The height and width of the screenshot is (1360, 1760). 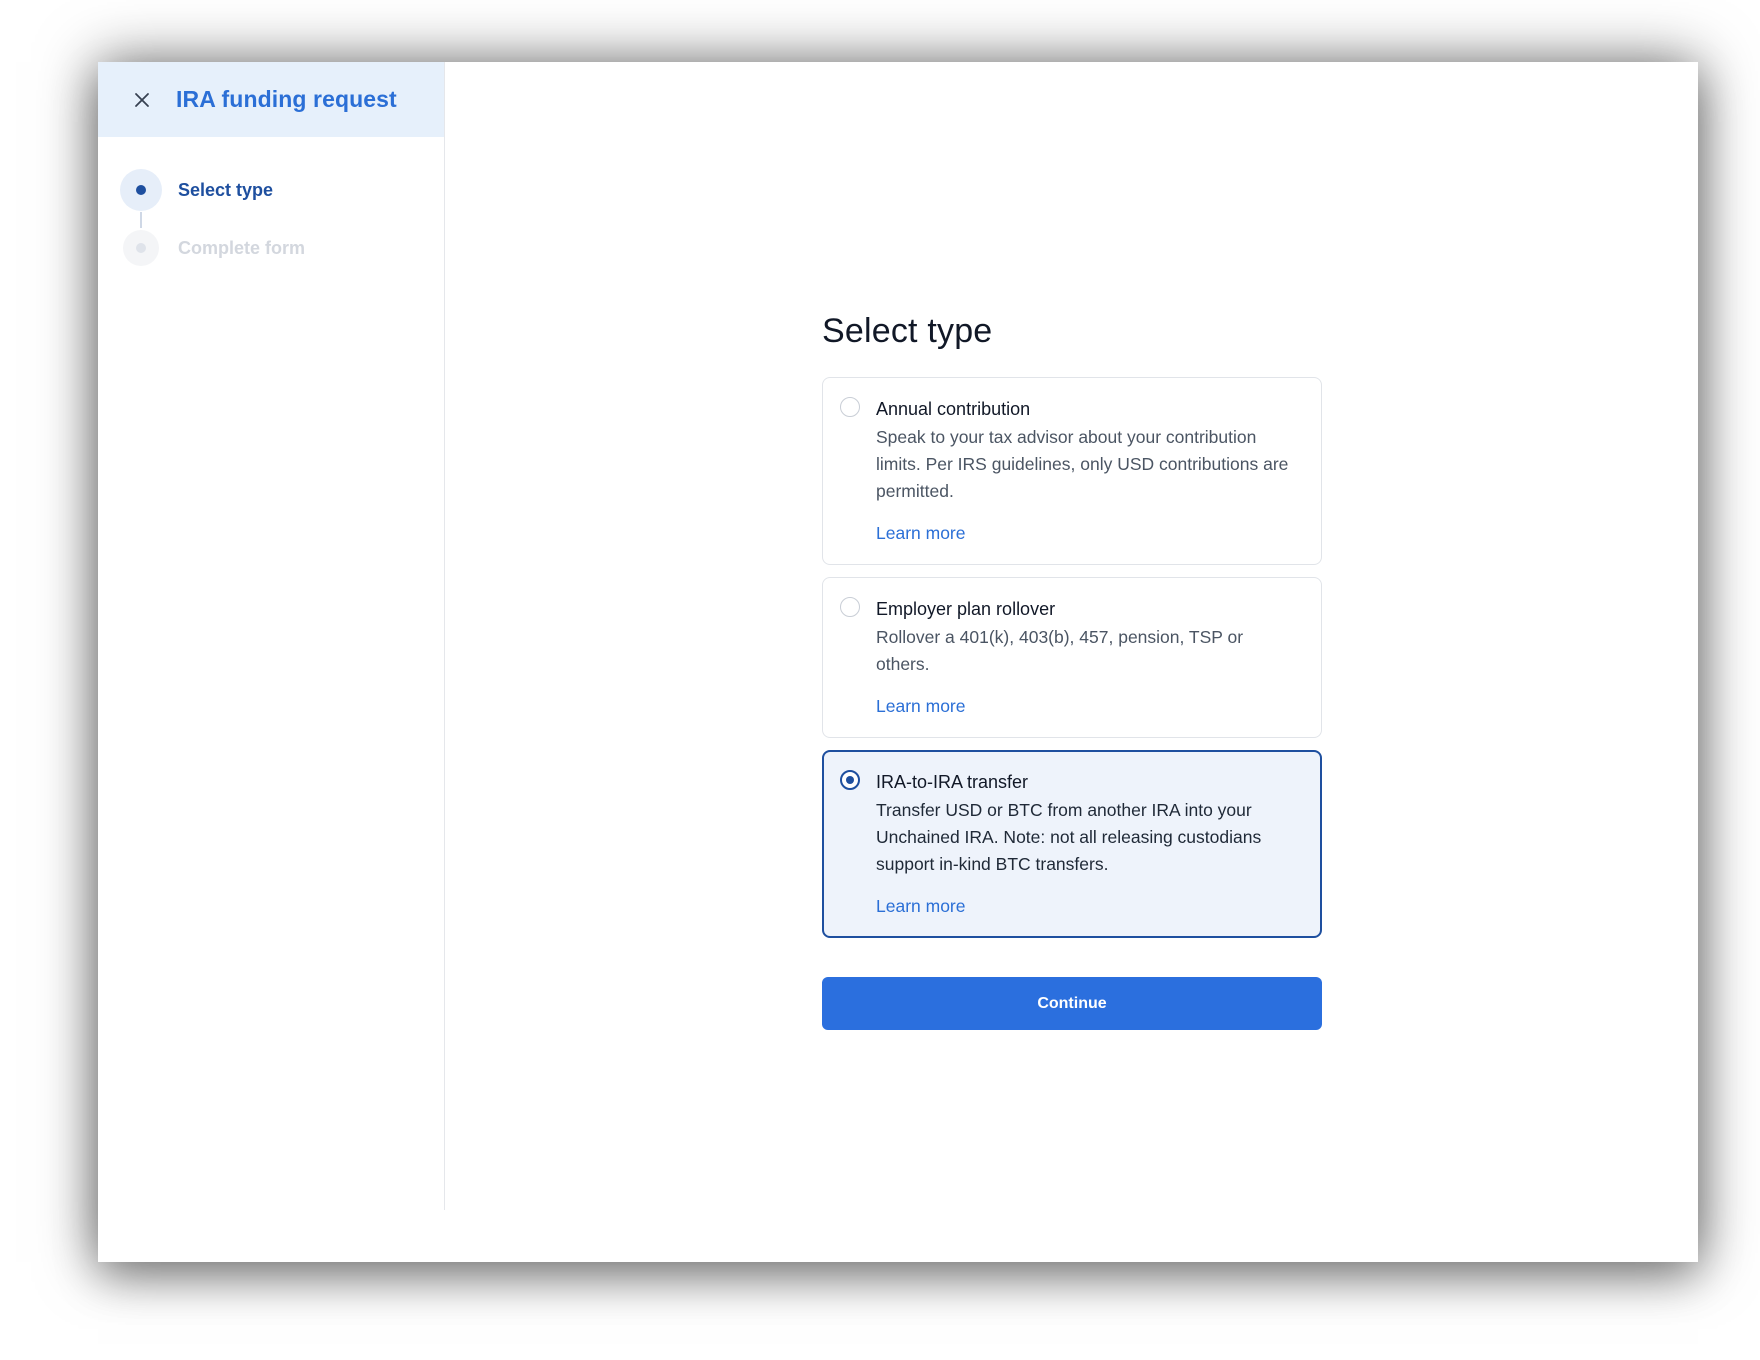 I want to click on continue-button: Continue, so click(x=1072, y=1003).